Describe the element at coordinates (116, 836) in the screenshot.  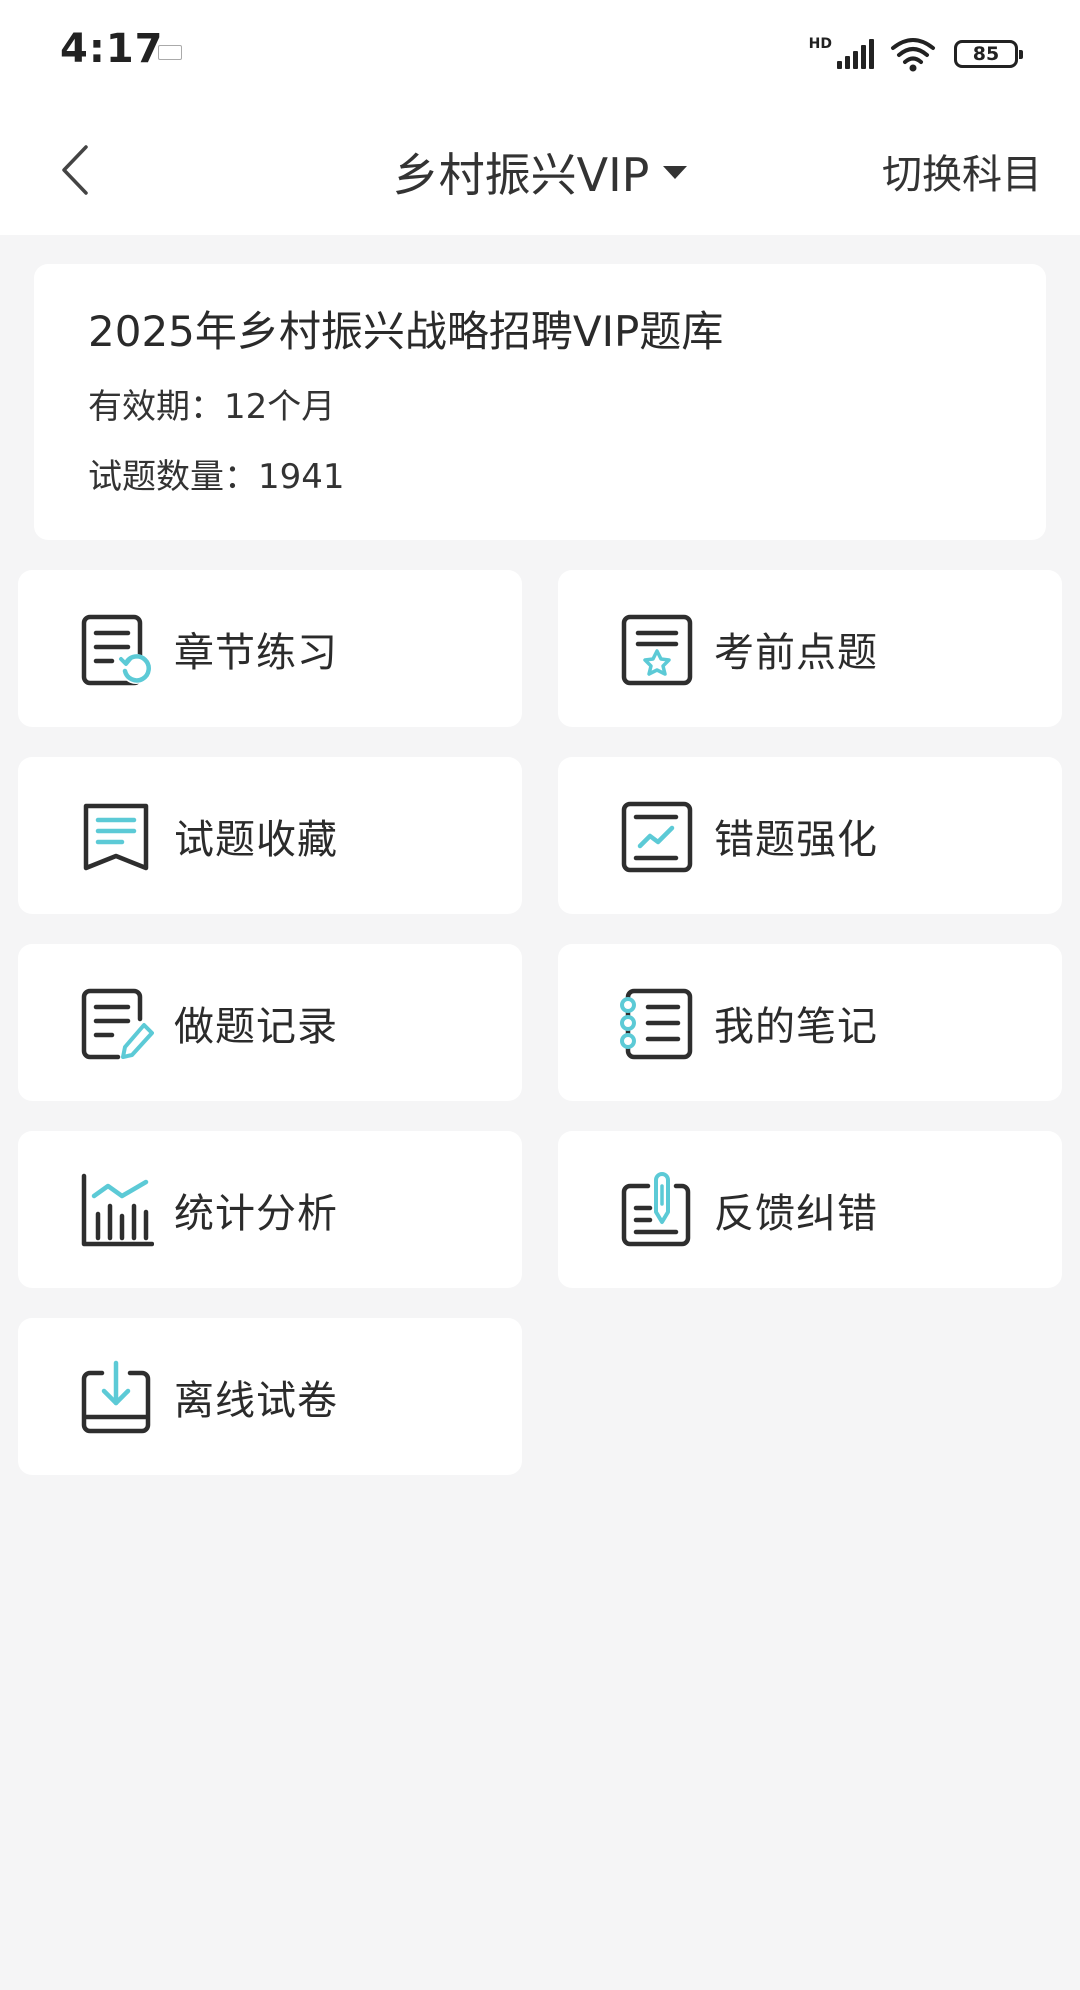
I see `bookmark-icon` at that location.